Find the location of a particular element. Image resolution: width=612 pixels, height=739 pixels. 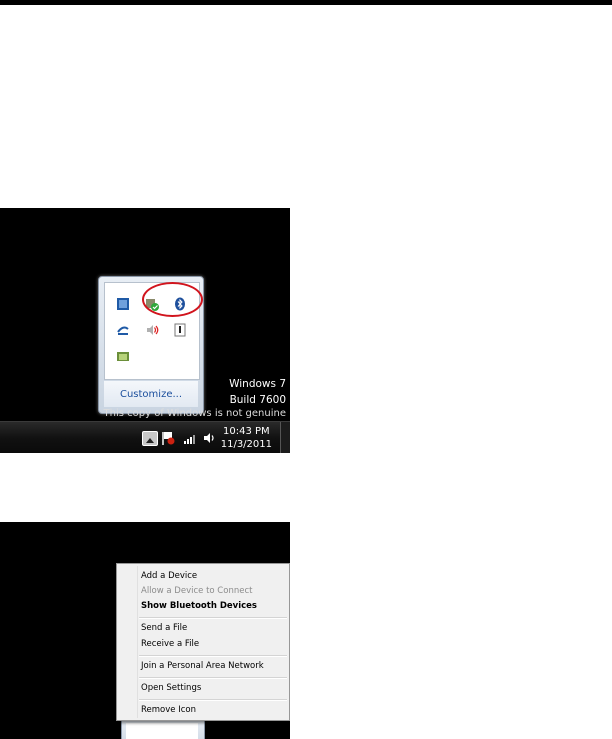

menu-item-allow-device-connect: Allow a Device to Connect is located at coordinates (197, 591).